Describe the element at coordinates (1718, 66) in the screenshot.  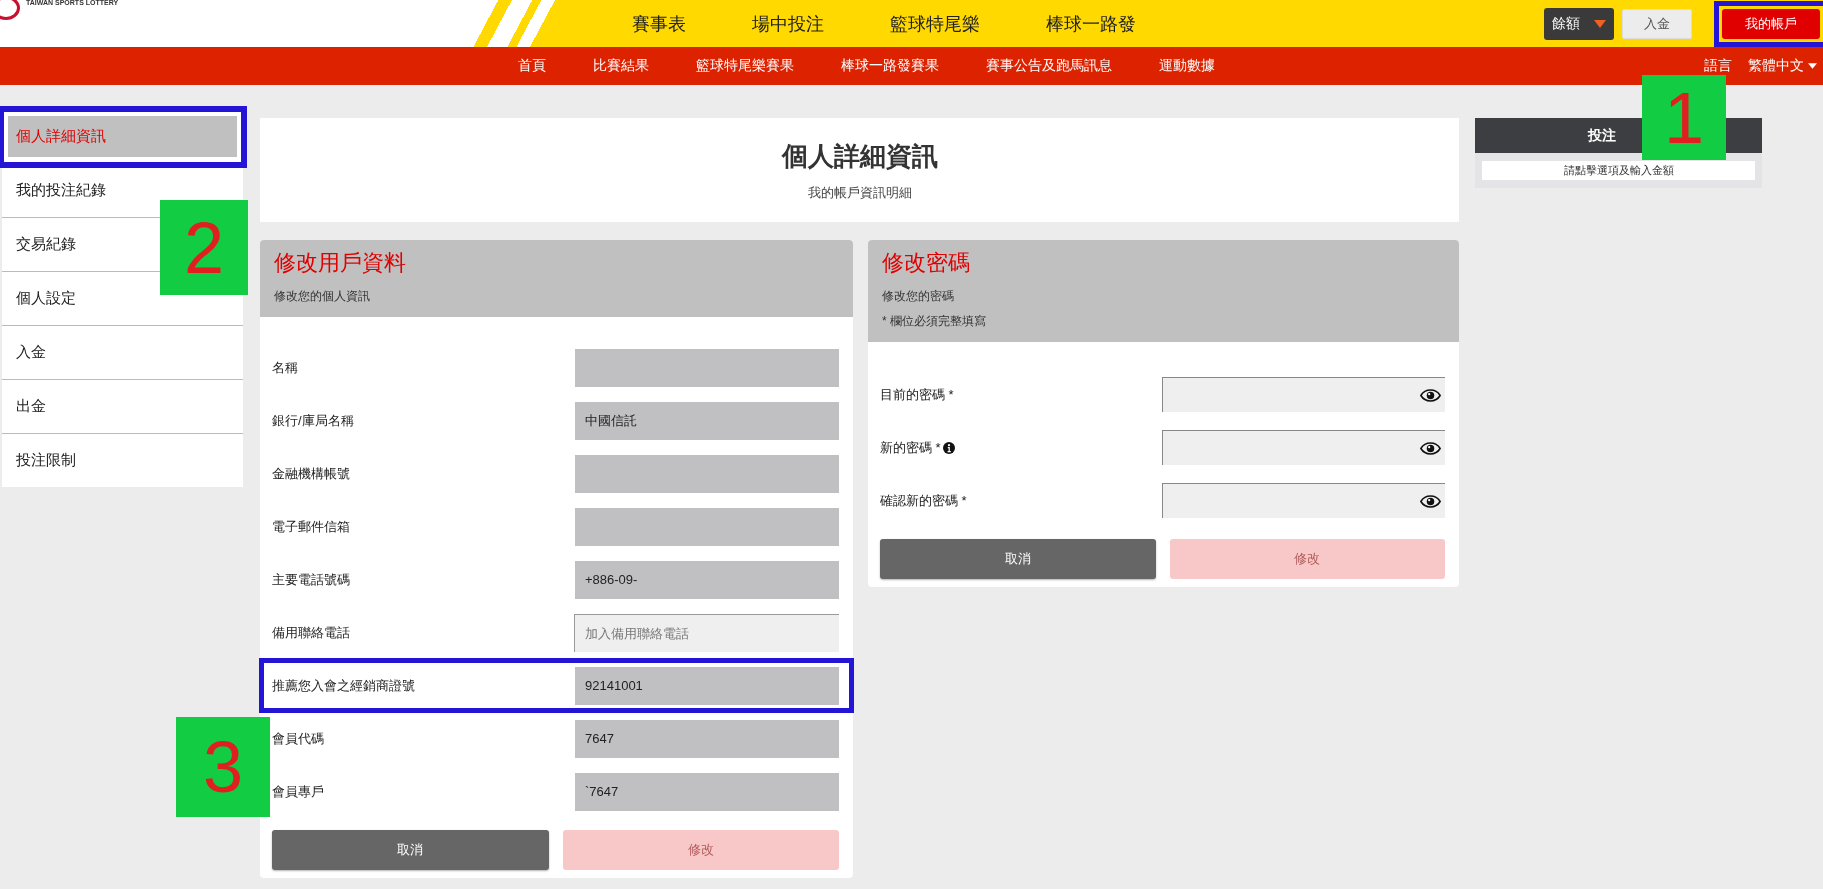
I see `language-label: 語言` at that location.